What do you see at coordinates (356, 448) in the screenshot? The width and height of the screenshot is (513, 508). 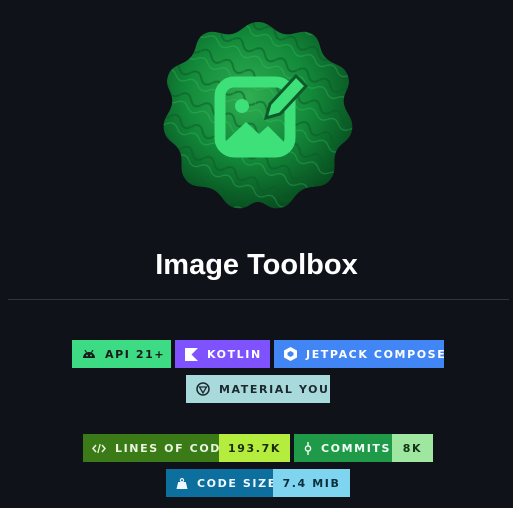 I see `commits-label: COMMITS` at bounding box center [356, 448].